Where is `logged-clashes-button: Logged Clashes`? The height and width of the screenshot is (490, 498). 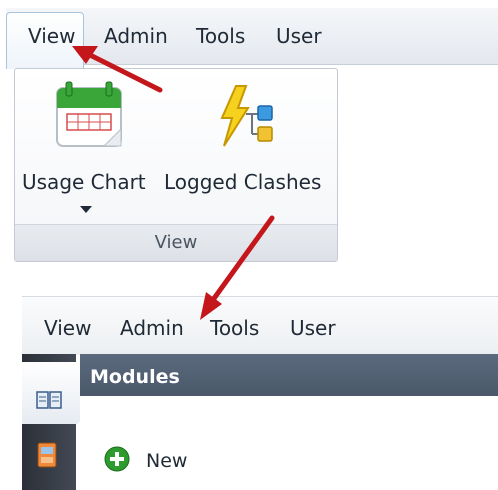
logged-clashes-button: Logged Clashes is located at coordinates (247, 139).